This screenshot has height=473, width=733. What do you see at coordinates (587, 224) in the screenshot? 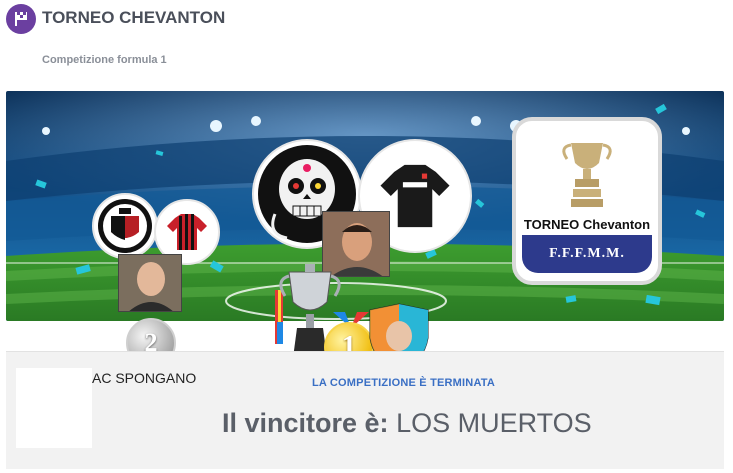
I see `trophy-name: TORNEO Chevanton` at bounding box center [587, 224].